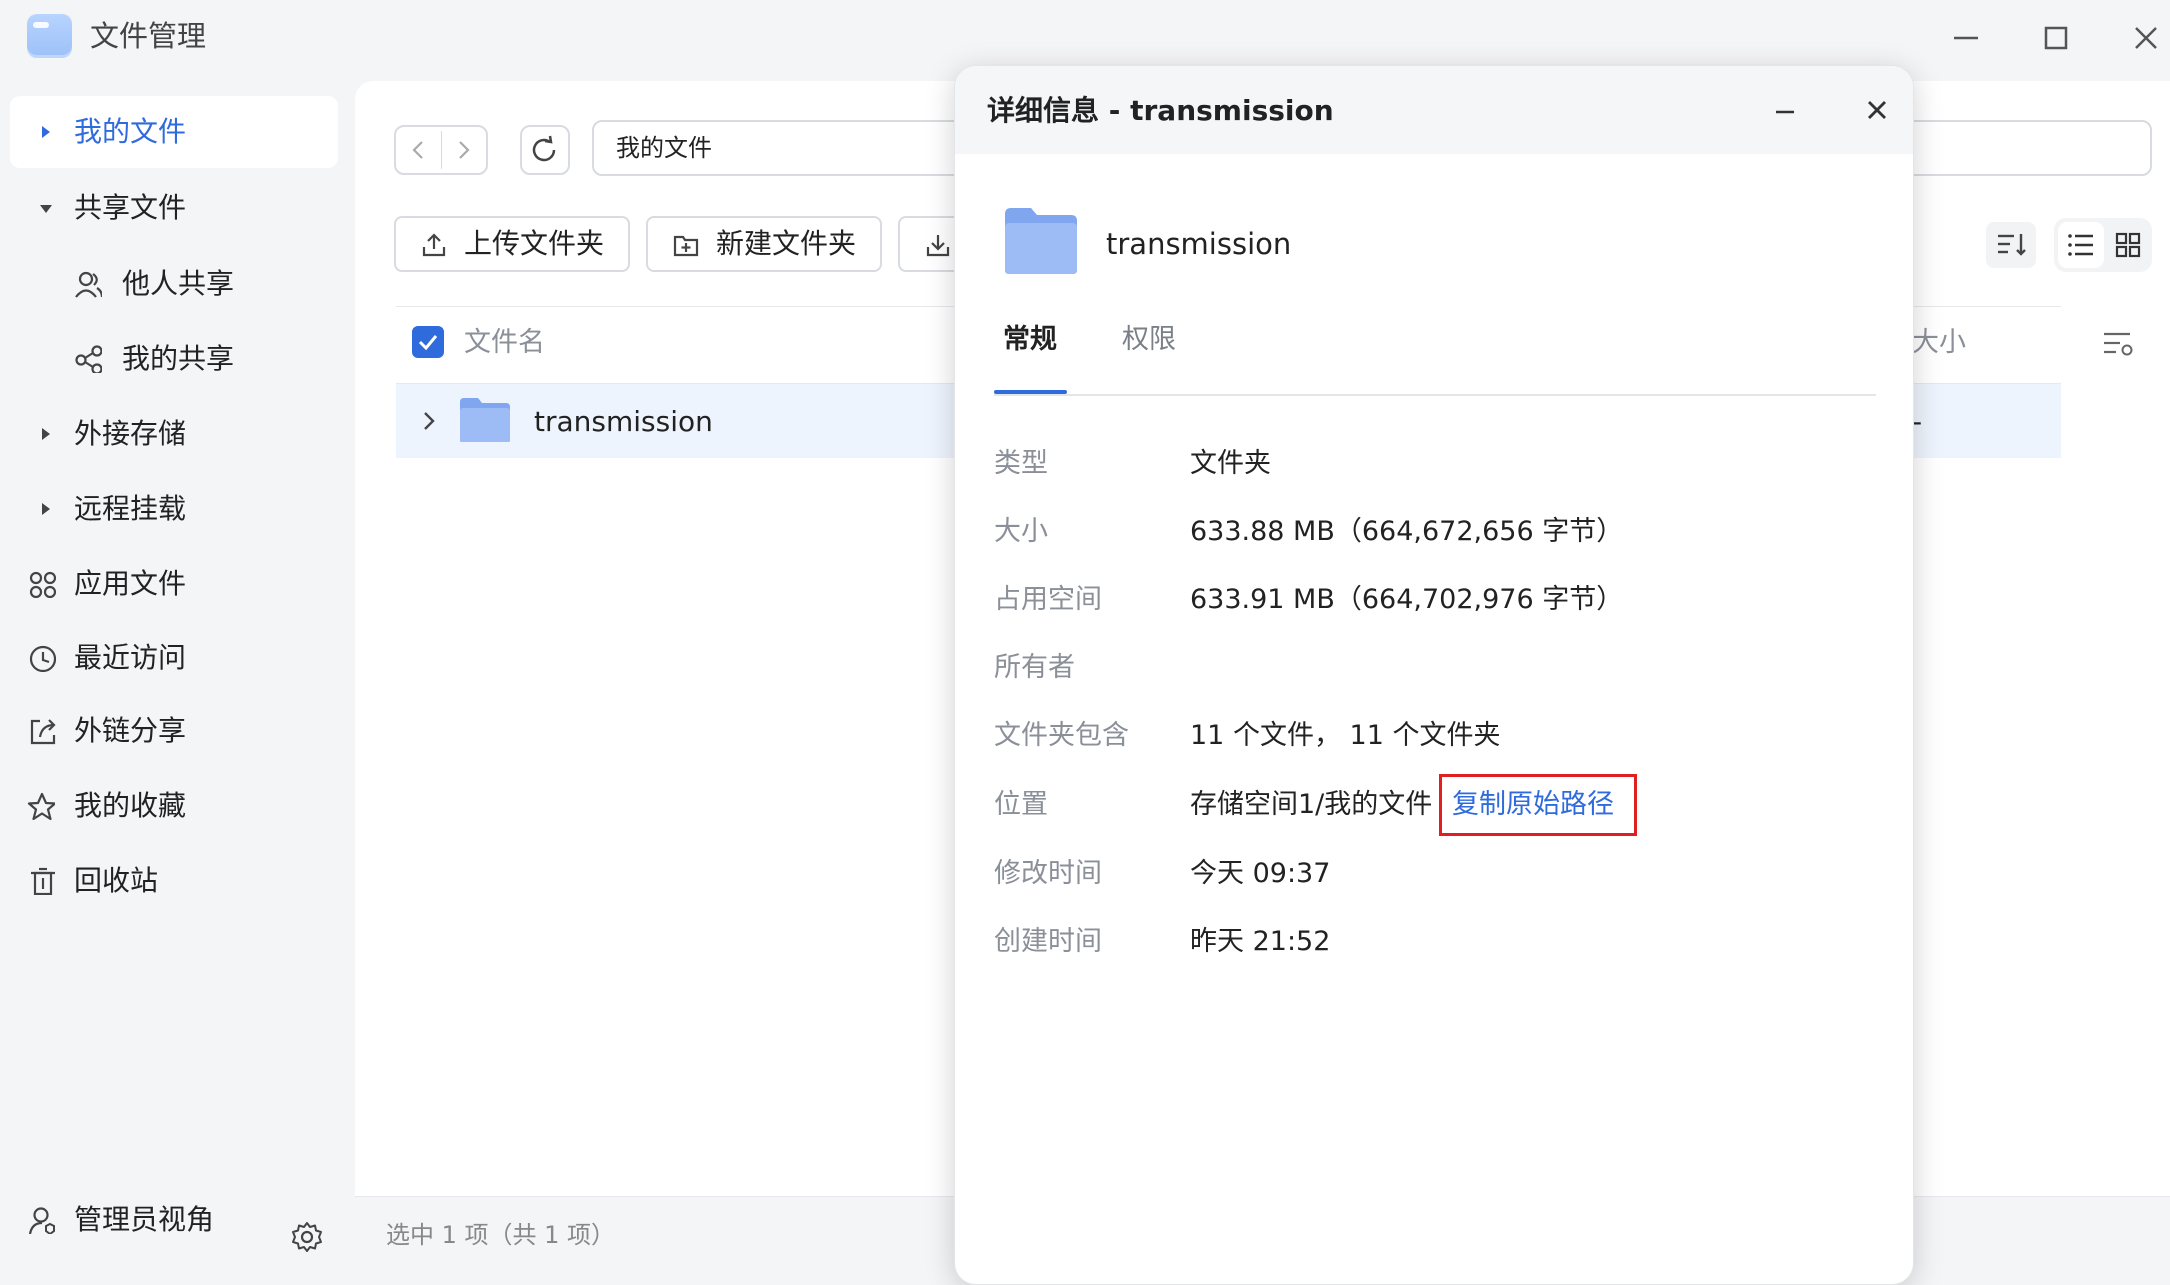 This screenshot has width=2170, height=1285. What do you see at coordinates (786, 243) in the screenshot?
I see `new-folder-label: 新建文件夹` at bounding box center [786, 243].